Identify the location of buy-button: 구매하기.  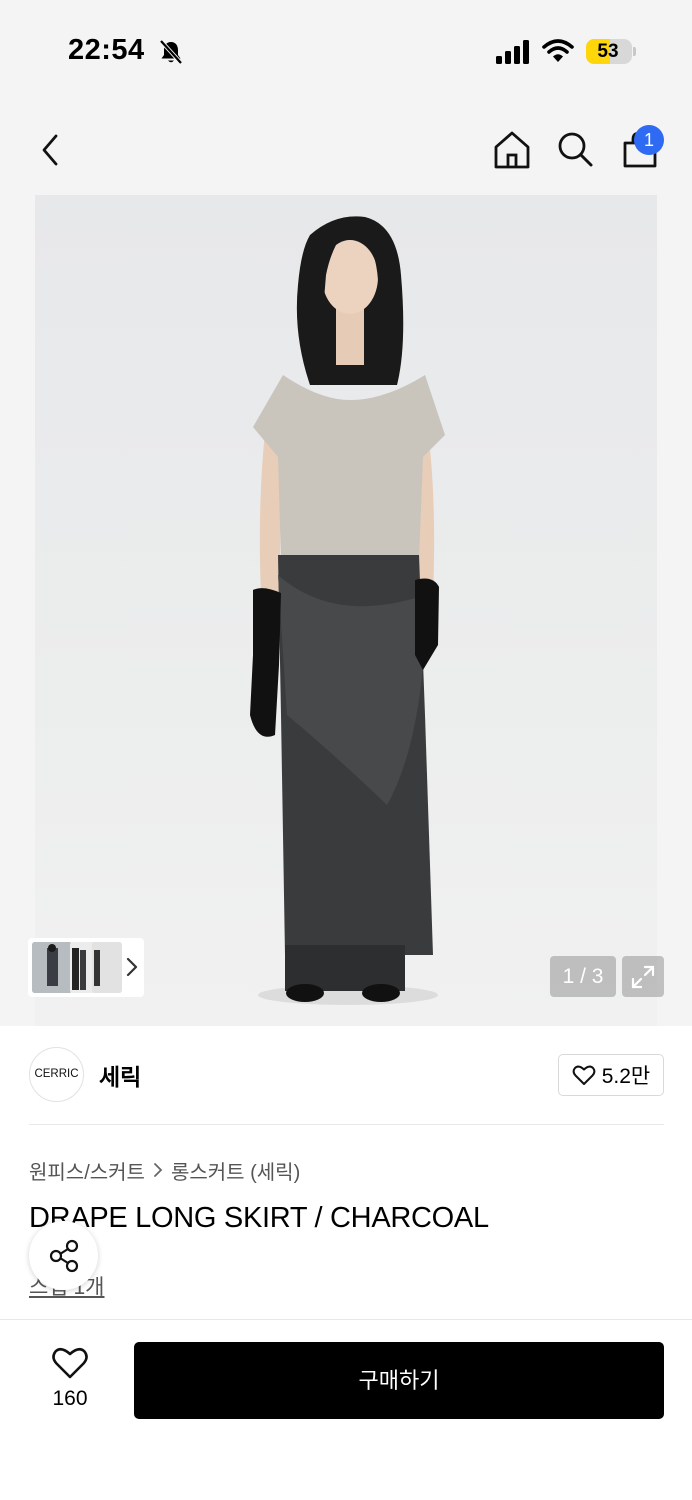
(399, 1380).